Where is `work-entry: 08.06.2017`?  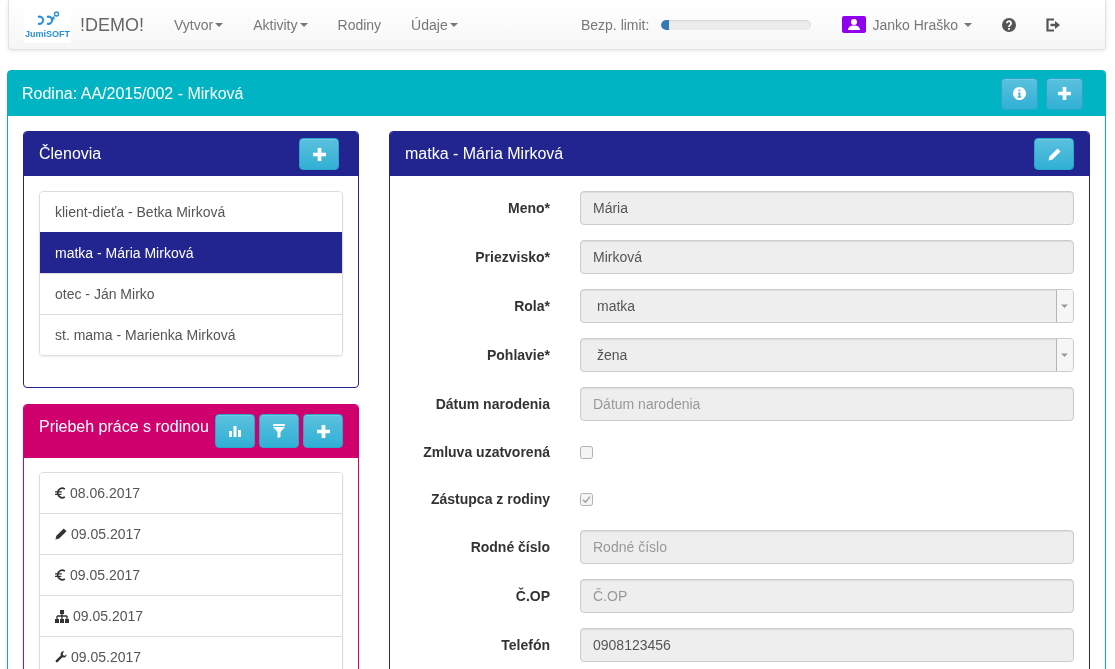
work-entry: 08.06.2017 is located at coordinates (191, 493).